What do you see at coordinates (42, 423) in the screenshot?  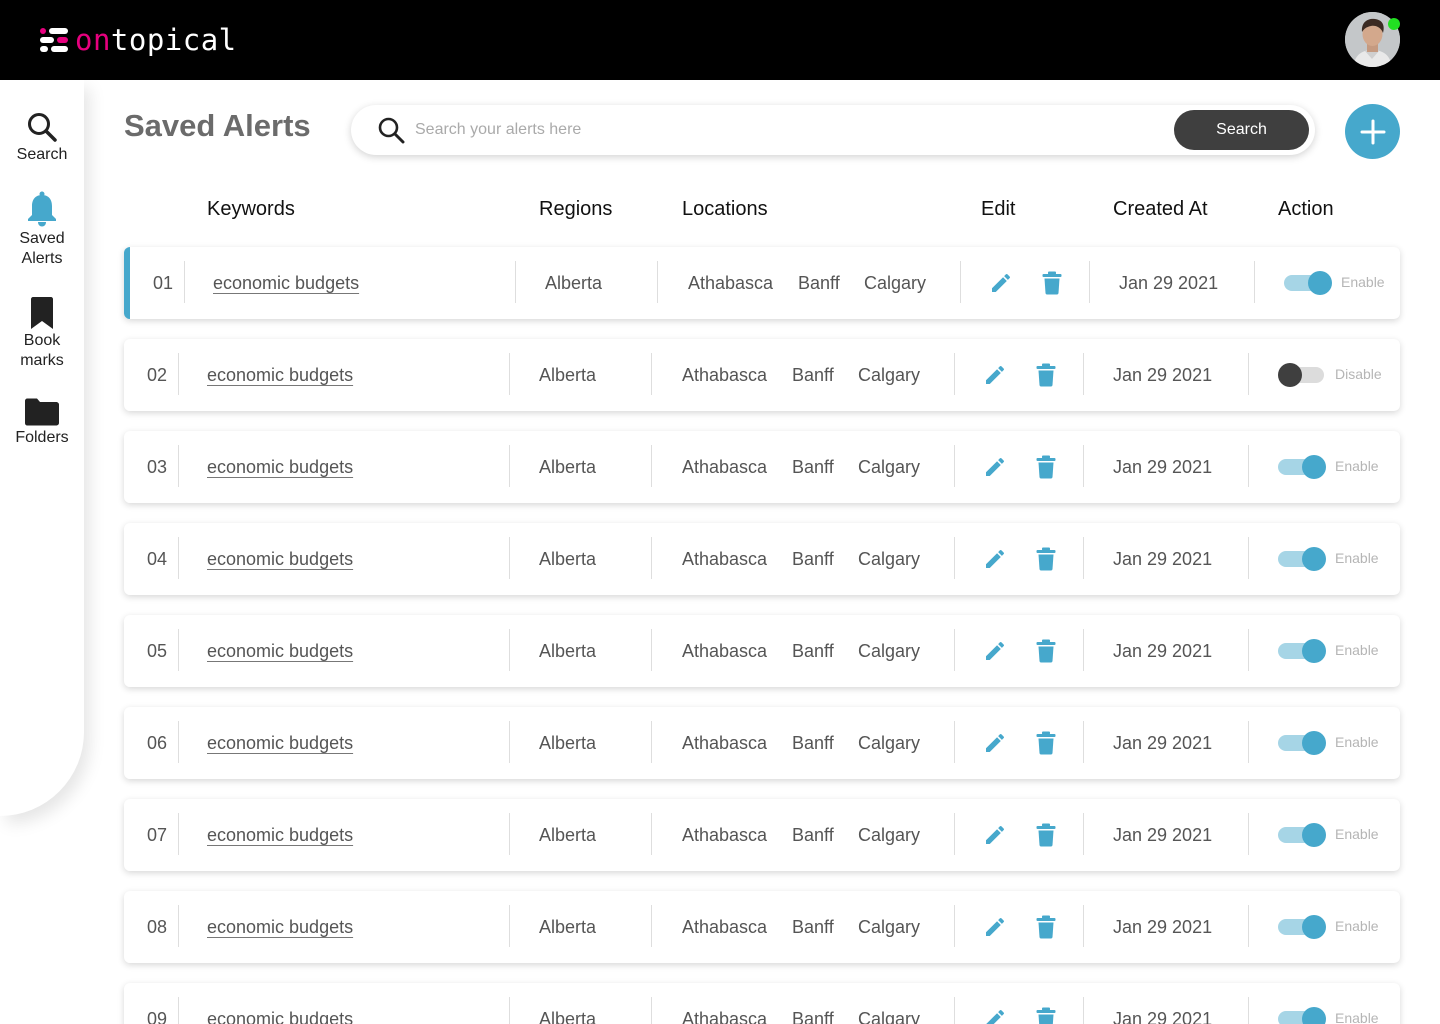 I see `sidebar-item-folders: Folders` at bounding box center [42, 423].